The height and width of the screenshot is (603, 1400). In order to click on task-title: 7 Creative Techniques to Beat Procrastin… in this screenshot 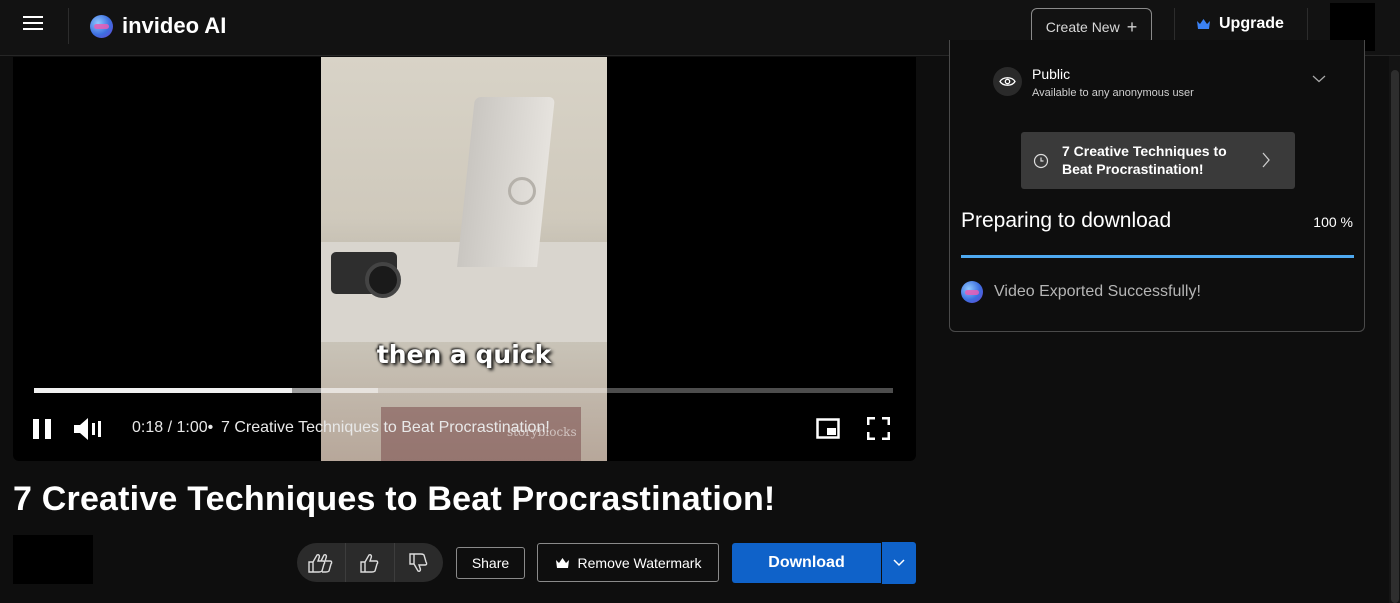, I will do `click(1144, 160)`.